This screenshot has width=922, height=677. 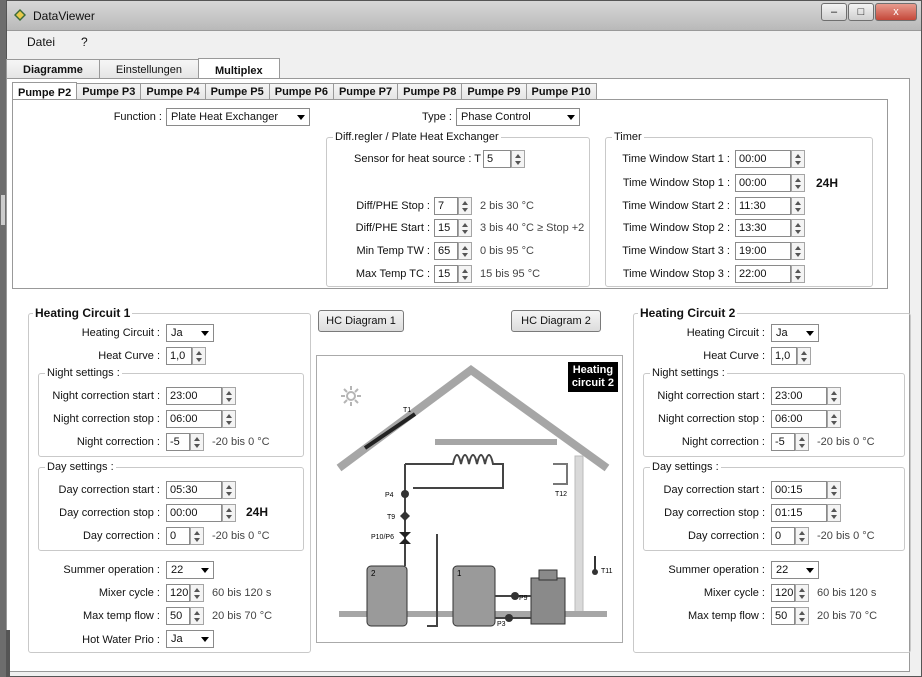 I want to click on hc1-mixer-value: 120, so click(x=178, y=593).